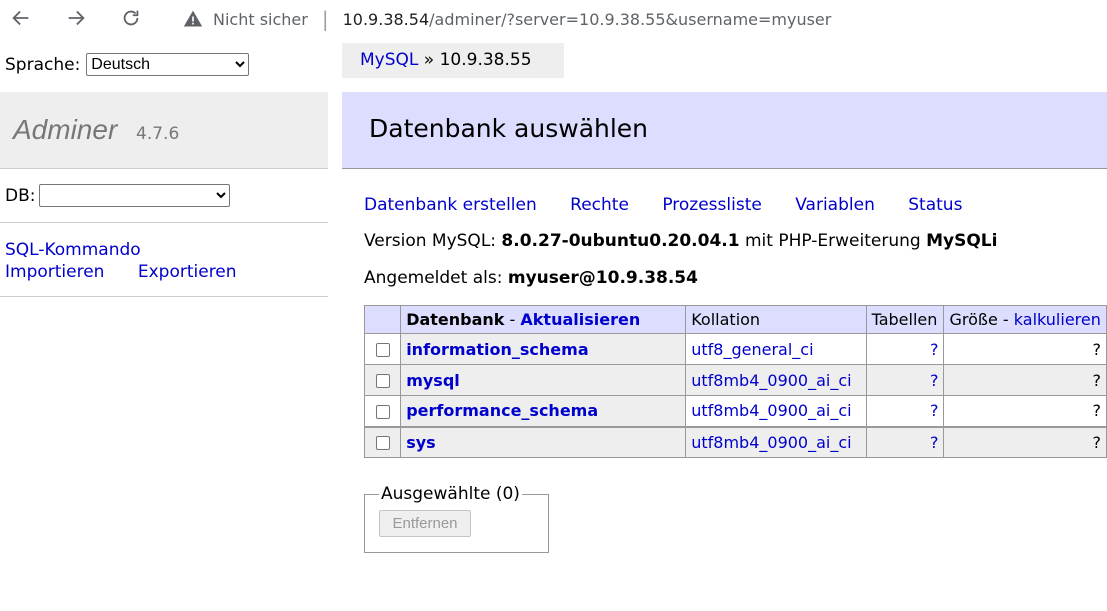 The height and width of the screenshot is (611, 1107). I want to click on col-collation: Kollation, so click(776, 319).